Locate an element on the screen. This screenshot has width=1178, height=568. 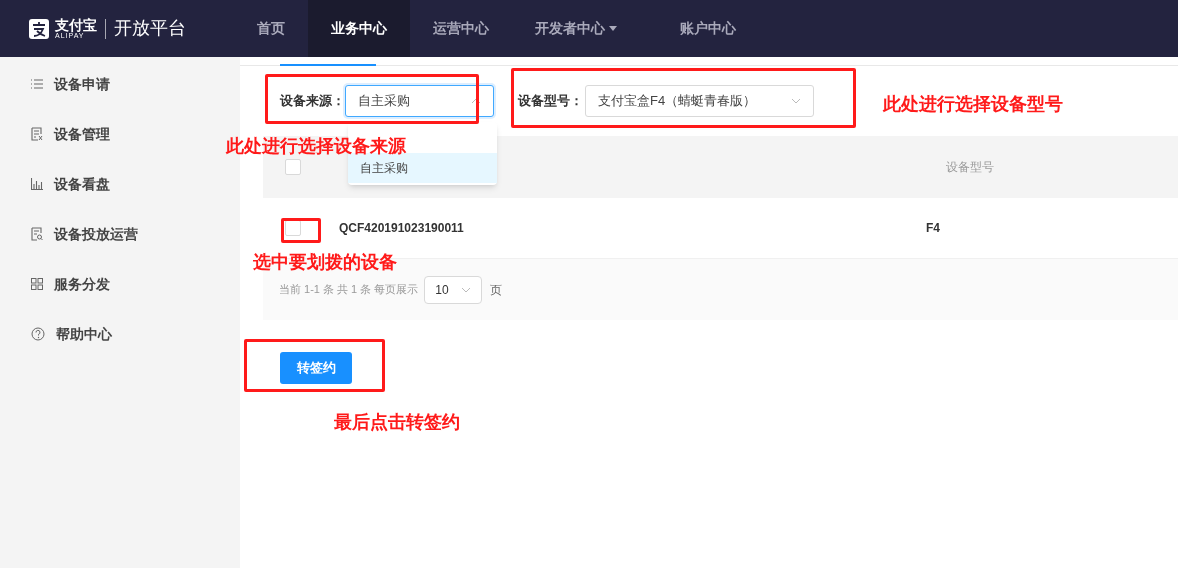
bar-chart-icon is located at coordinates (37, 184).